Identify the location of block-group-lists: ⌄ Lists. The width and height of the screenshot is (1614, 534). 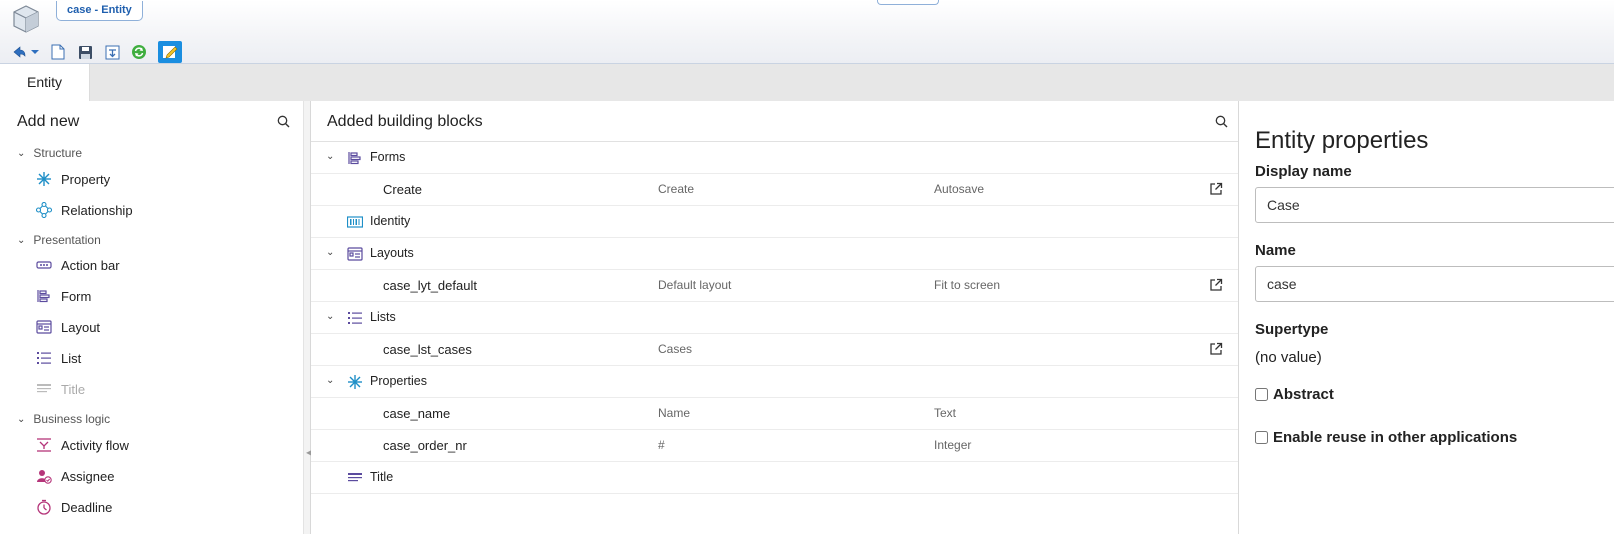
(774, 318).